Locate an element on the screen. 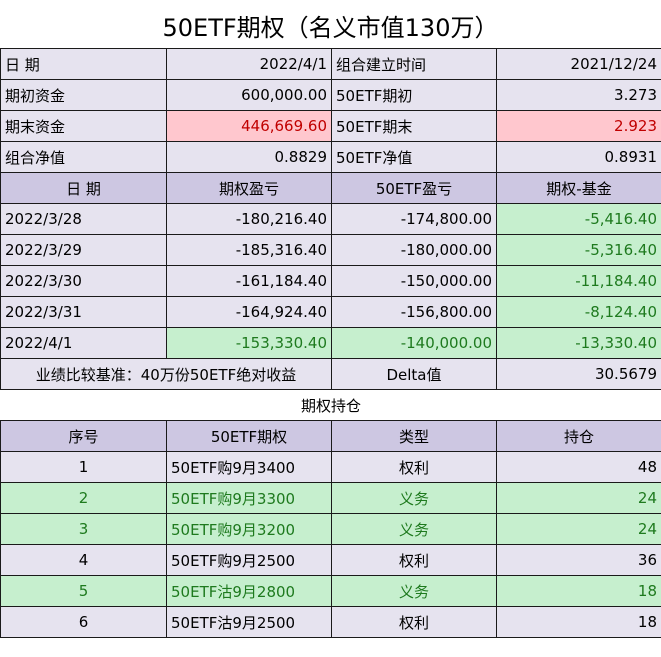 The image size is (661, 657). position-name: 50ETF沽9月2500 is located at coordinates (249, 622).